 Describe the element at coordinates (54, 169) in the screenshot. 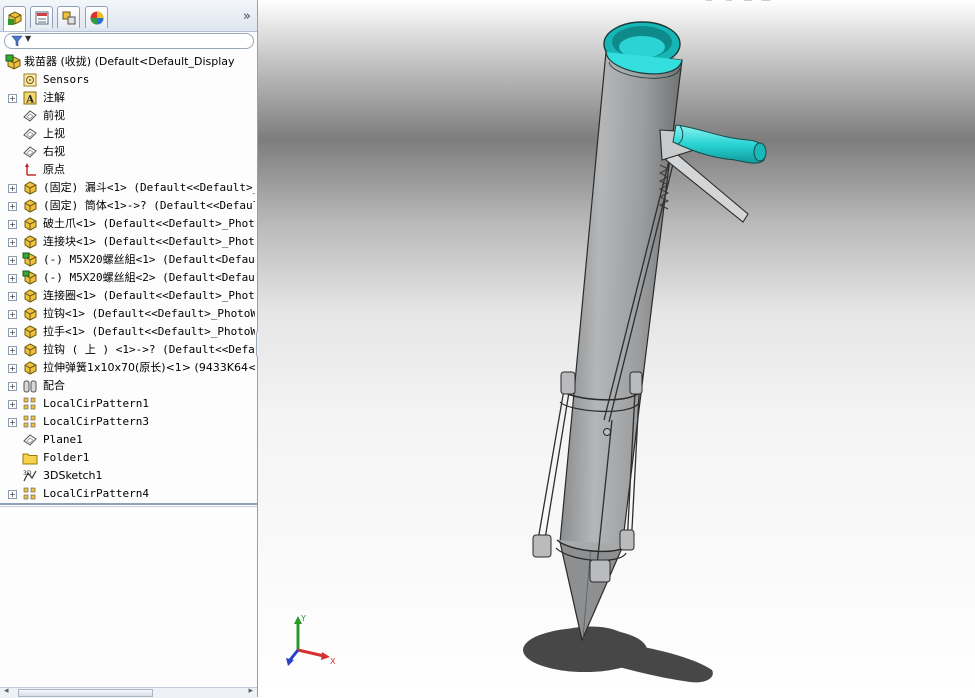

I see `tree-item-label: 原点` at that location.